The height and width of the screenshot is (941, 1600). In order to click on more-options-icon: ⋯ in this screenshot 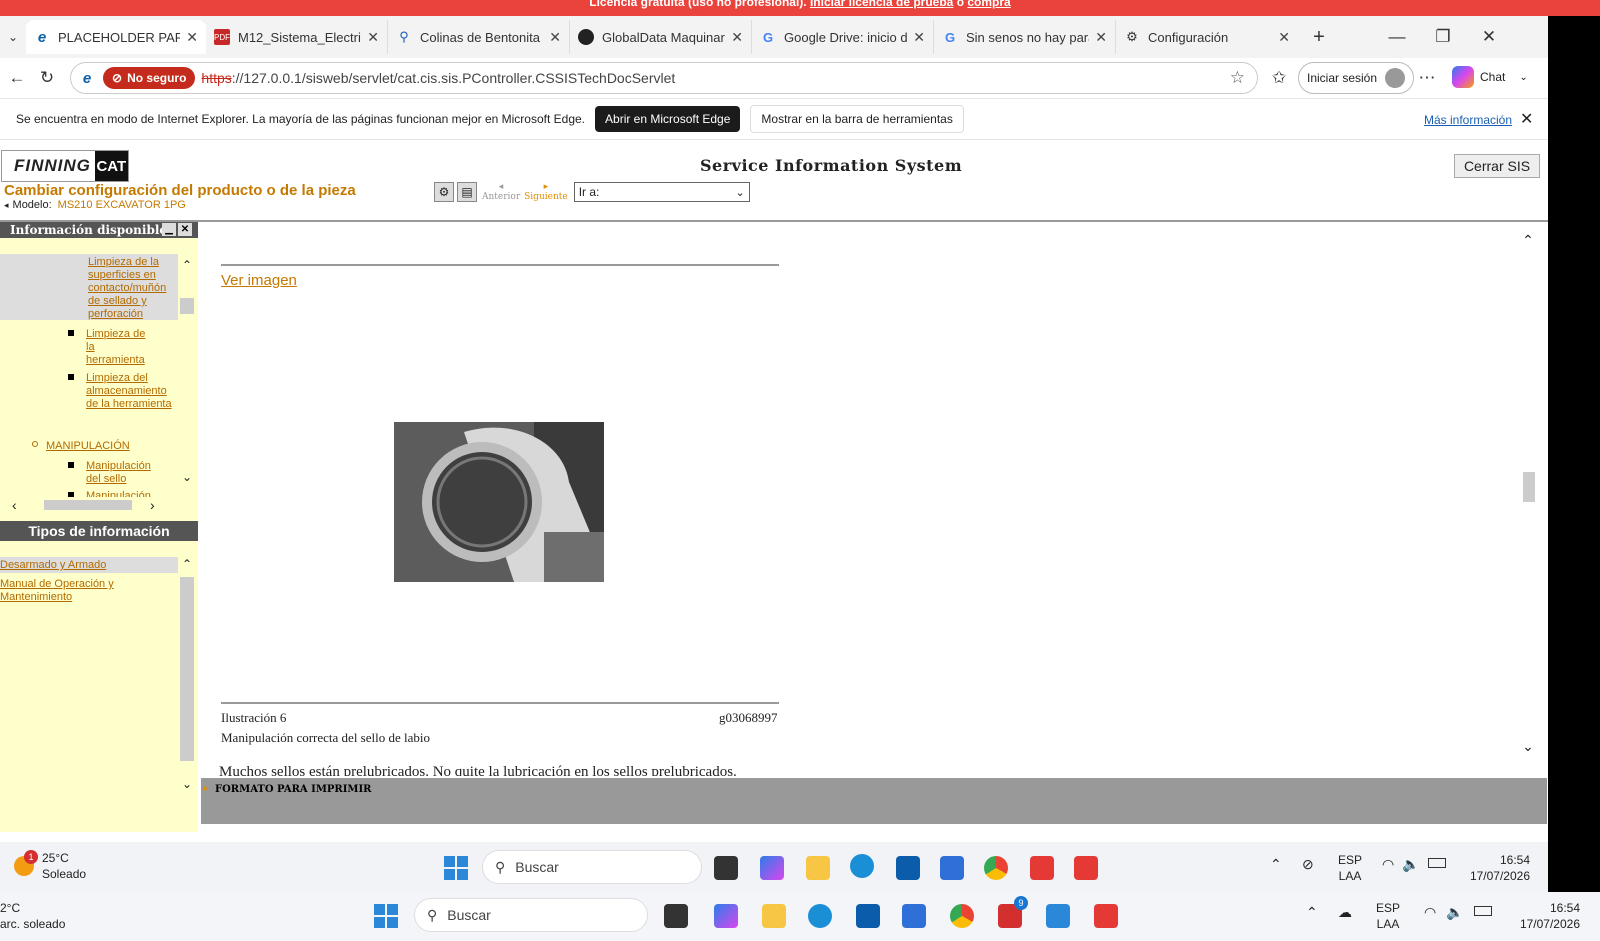, I will do `click(1427, 78)`.